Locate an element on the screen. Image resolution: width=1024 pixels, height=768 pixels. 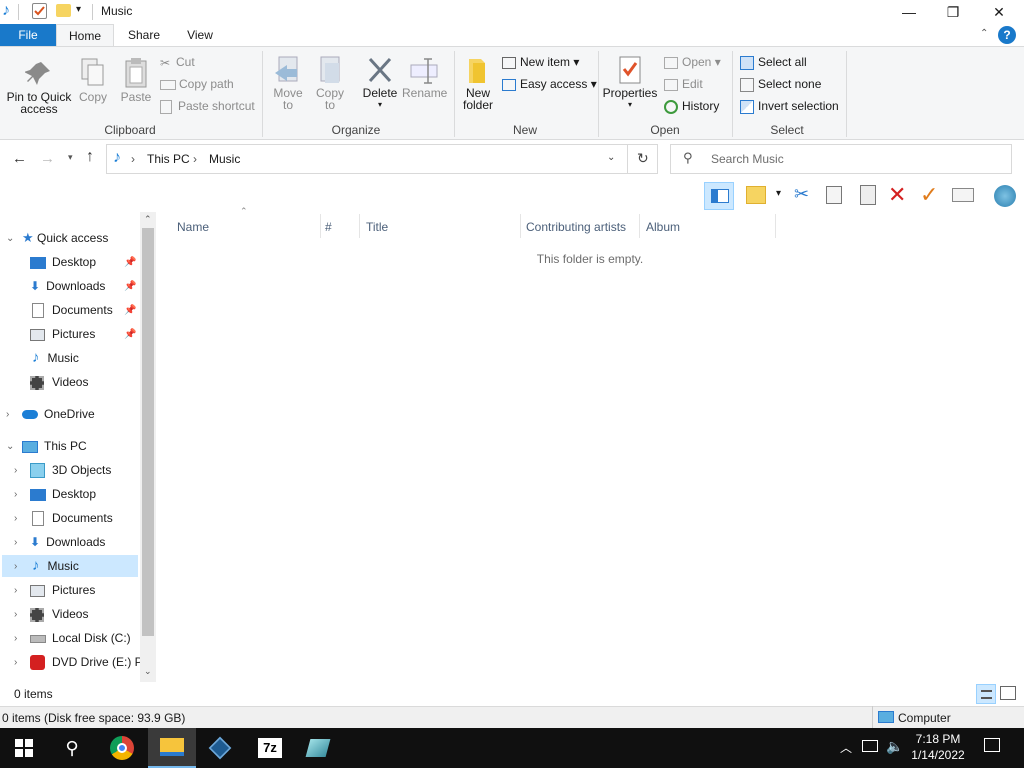
nav-documents: Documents is located at coordinates (84, 518).